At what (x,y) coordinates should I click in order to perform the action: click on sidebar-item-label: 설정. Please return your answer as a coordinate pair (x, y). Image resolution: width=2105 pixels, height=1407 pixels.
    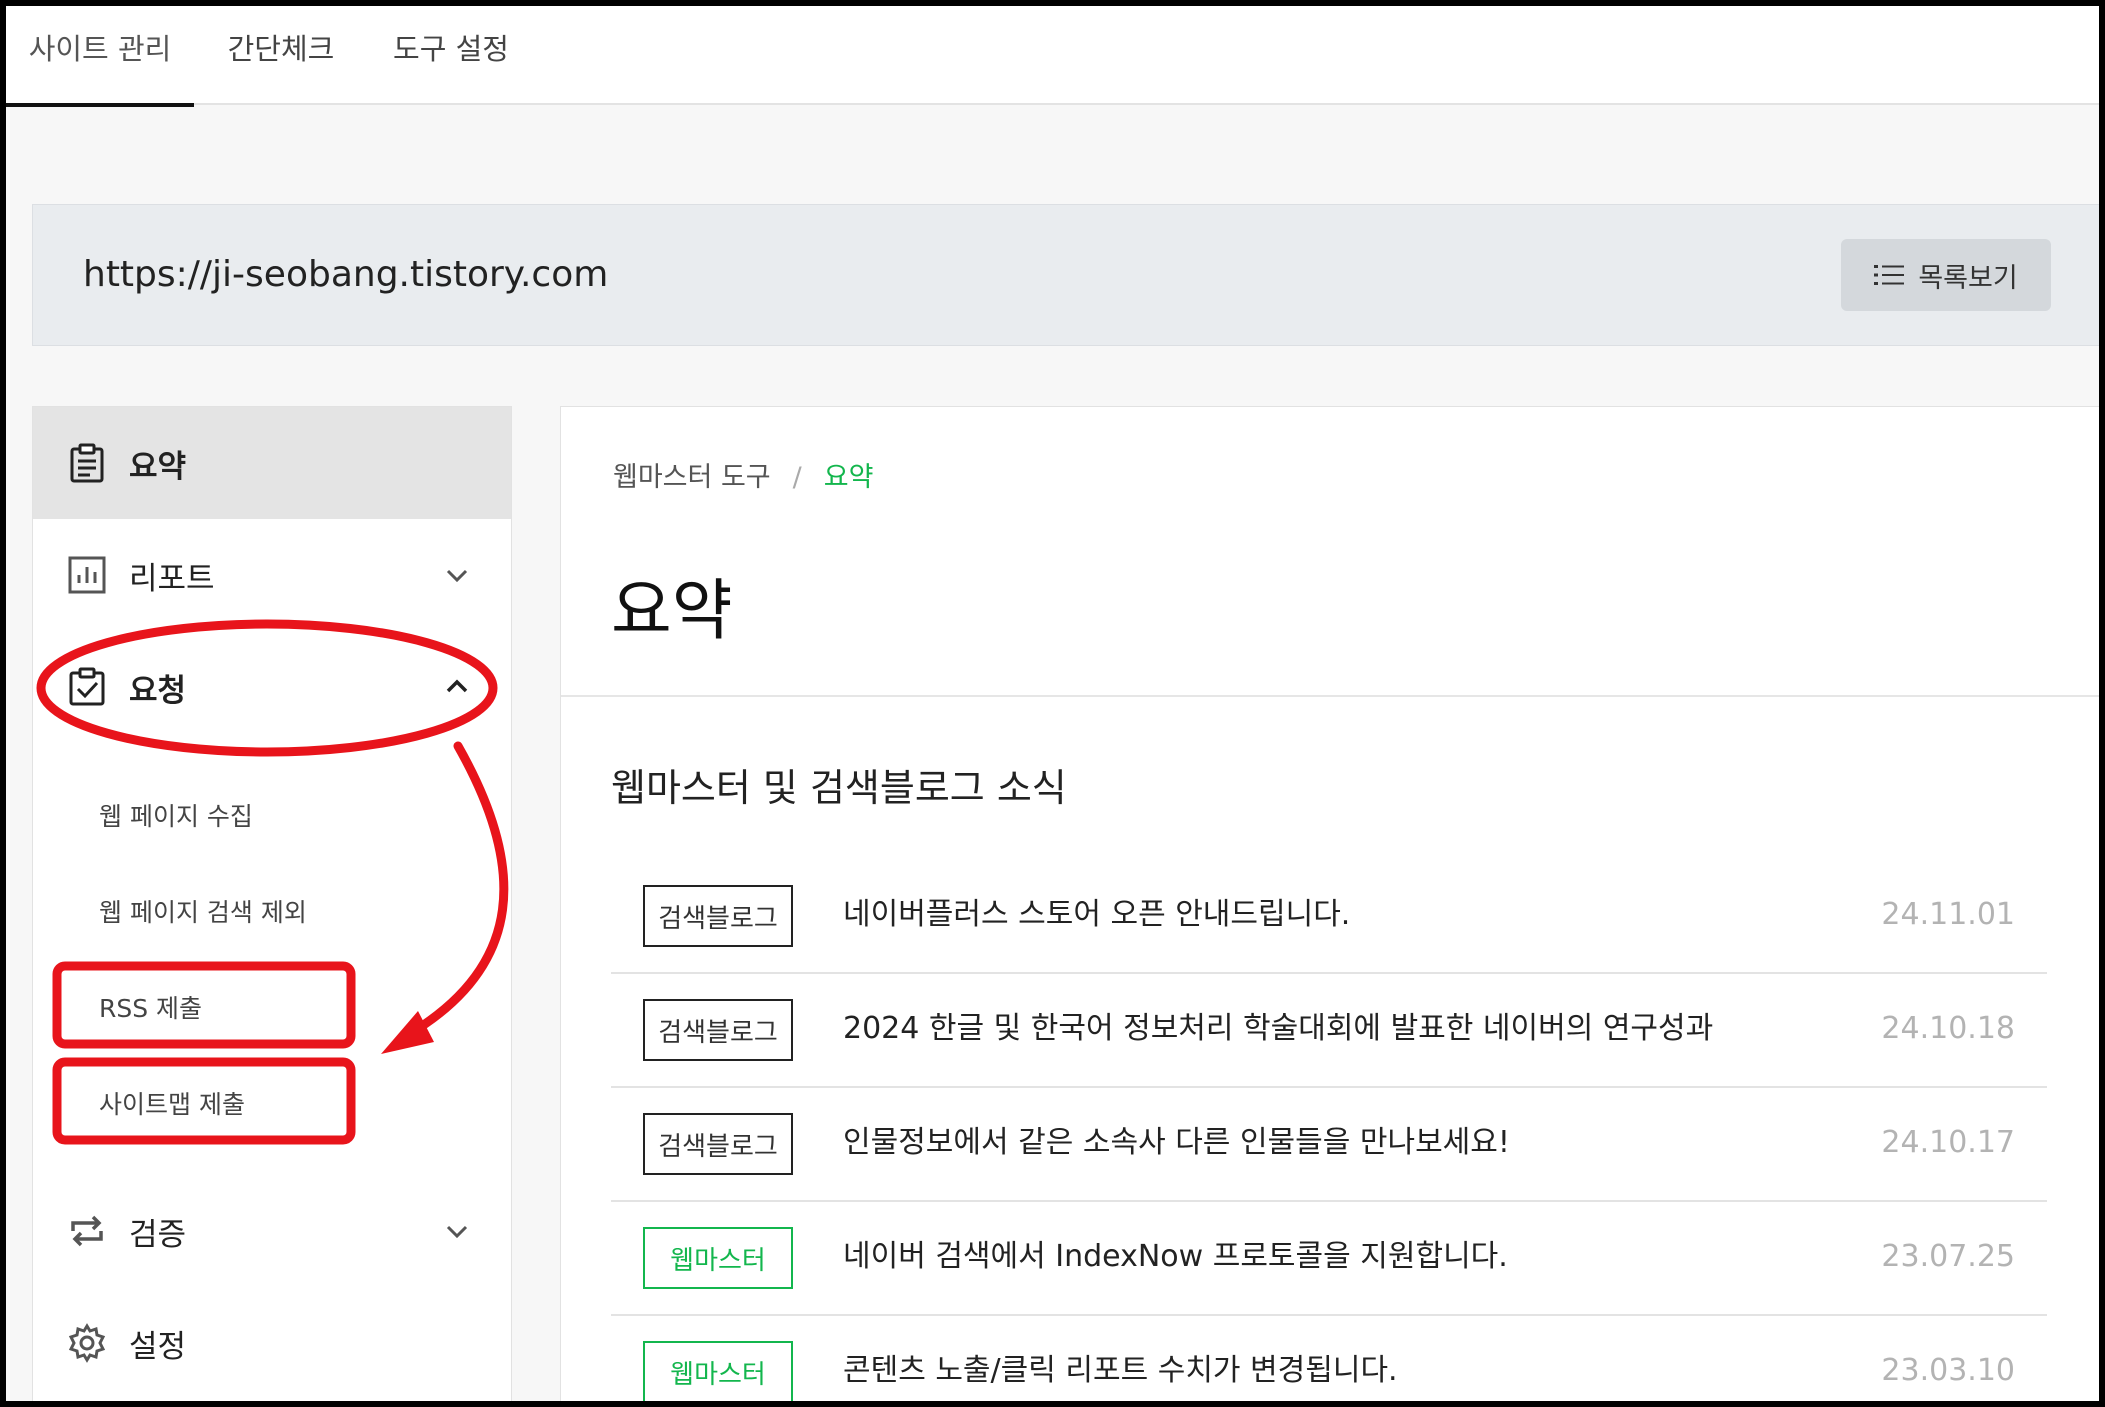
    Looking at the image, I should click on (158, 1346).